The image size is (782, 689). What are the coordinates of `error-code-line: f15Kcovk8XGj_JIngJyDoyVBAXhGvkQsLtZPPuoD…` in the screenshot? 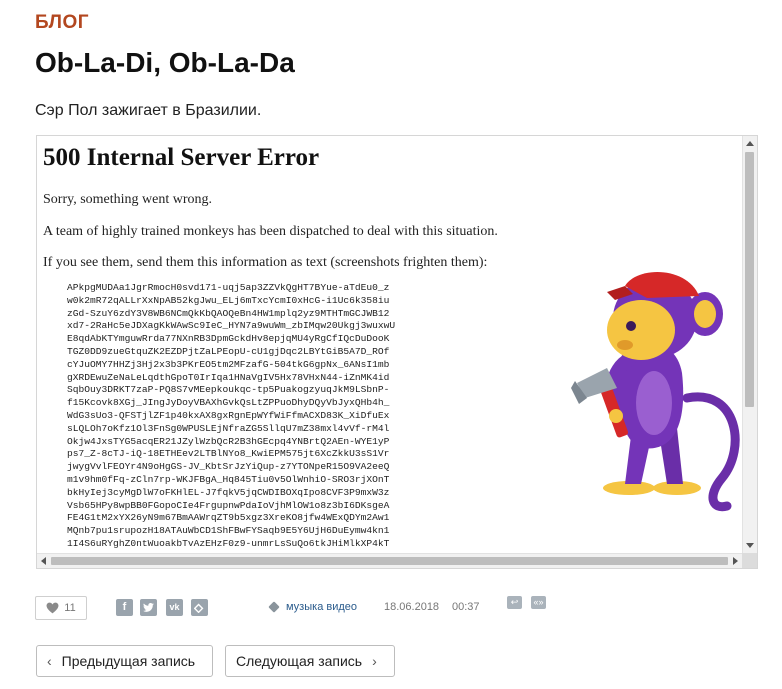 It's located at (228, 403).